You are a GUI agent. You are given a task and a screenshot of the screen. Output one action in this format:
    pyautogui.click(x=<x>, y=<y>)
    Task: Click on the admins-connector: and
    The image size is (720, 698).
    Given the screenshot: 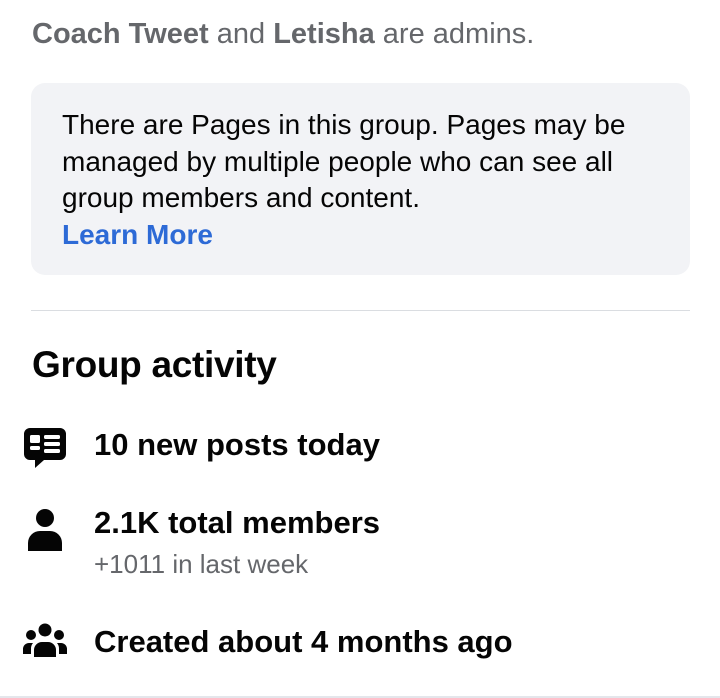 What is the action you would take?
    pyautogui.click(x=241, y=34)
    